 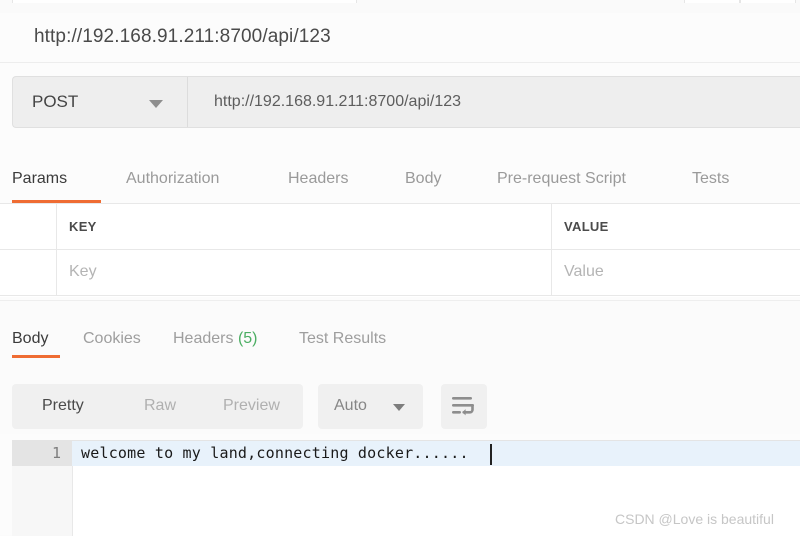 I want to click on response-view-segmented-control: Pretty Raw Preview, so click(x=157, y=406).